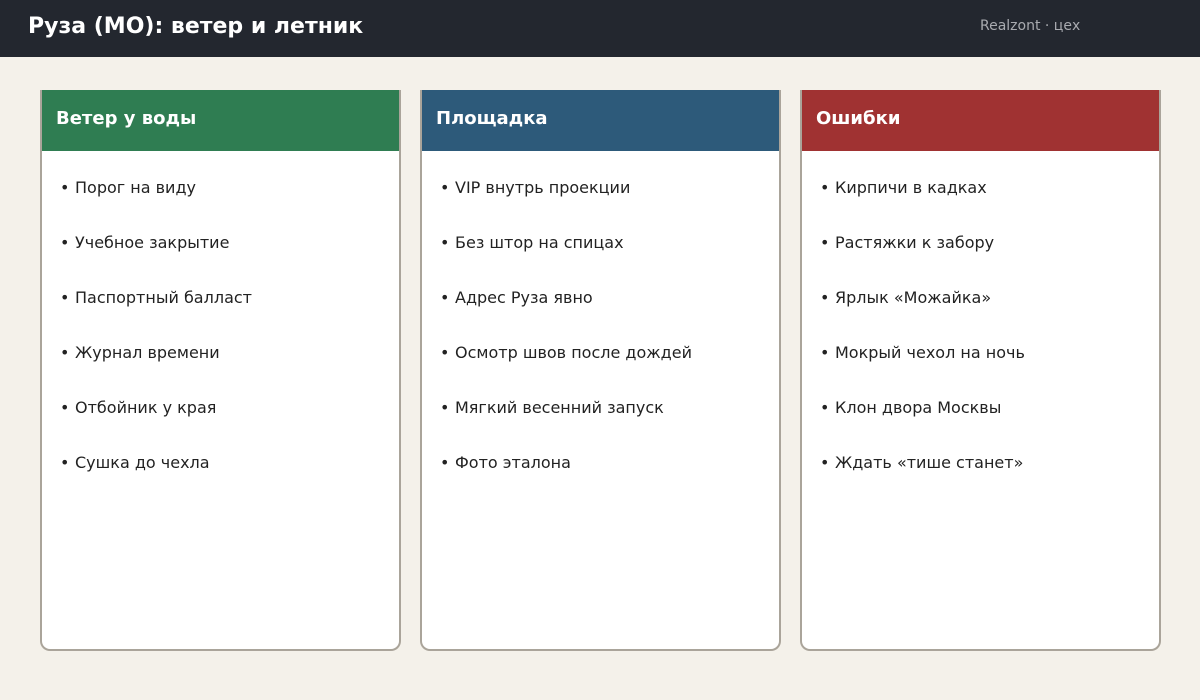  I want to click on list-item: • Клон двора Москвы, so click(911, 407).